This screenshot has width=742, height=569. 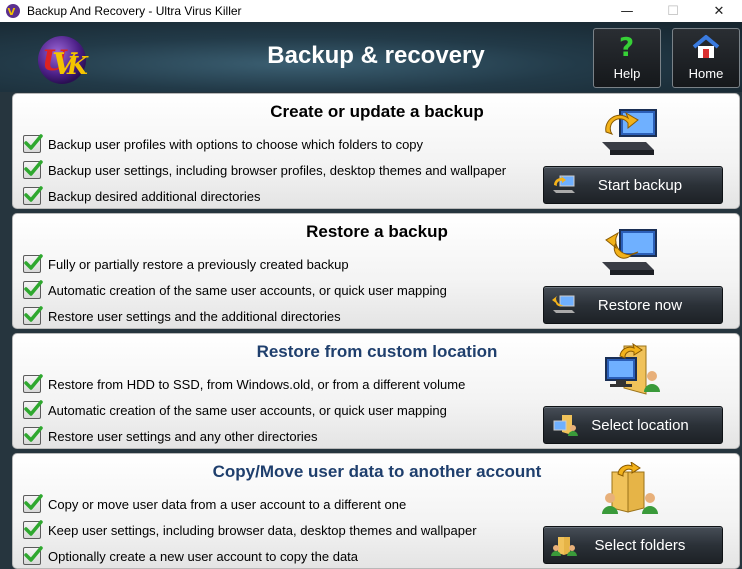 What do you see at coordinates (376, 55) in the screenshot?
I see `page-title: Backup & recovery` at bounding box center [376, 55].